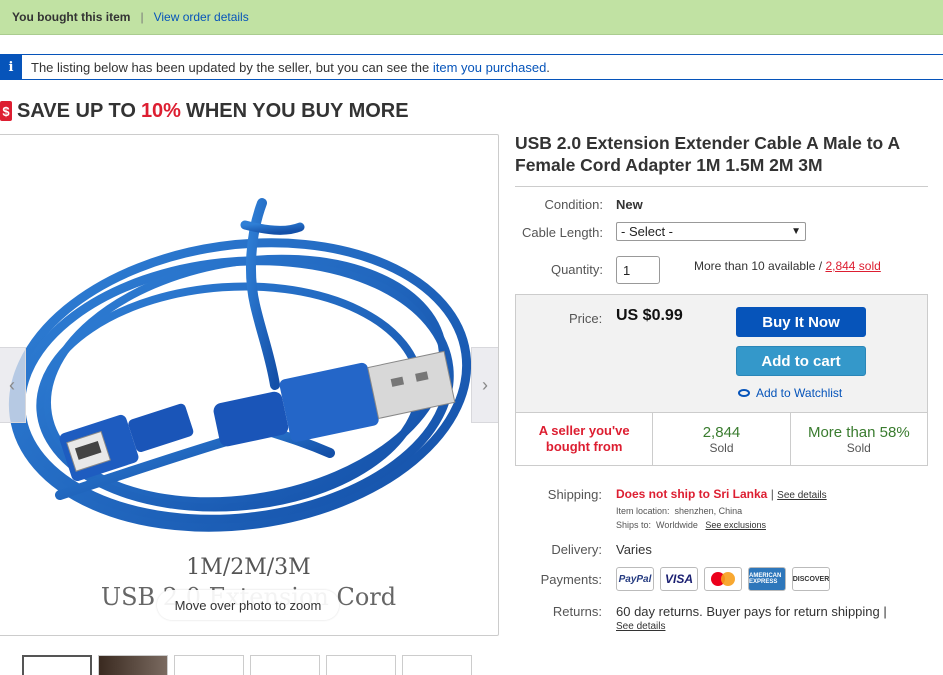 Image resolution: width=943 pixels, height=675 pixels. I want to click on see-exclusions-link: See exclusions, so click(735, 525).